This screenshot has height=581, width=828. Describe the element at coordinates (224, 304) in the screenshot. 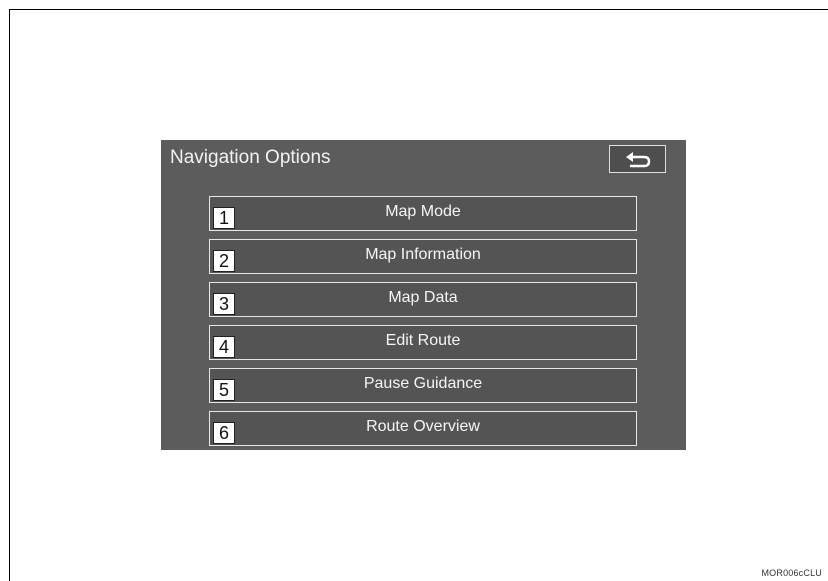

I see `option-number-callout: 3` at that location.